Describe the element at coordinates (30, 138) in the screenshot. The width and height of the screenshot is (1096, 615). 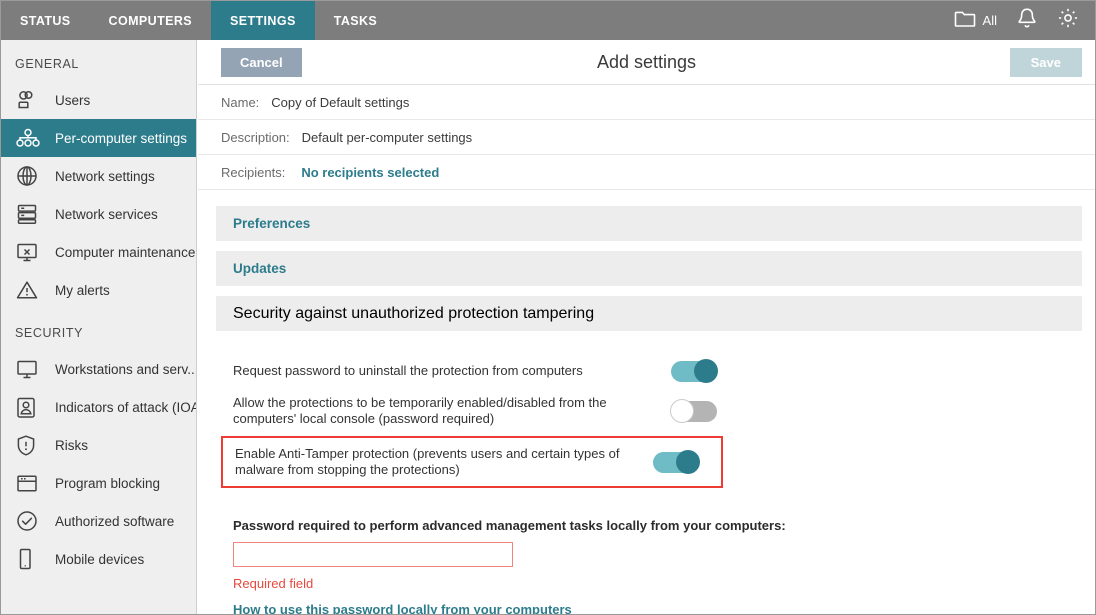
I see `network-nodes-icon` at that location.